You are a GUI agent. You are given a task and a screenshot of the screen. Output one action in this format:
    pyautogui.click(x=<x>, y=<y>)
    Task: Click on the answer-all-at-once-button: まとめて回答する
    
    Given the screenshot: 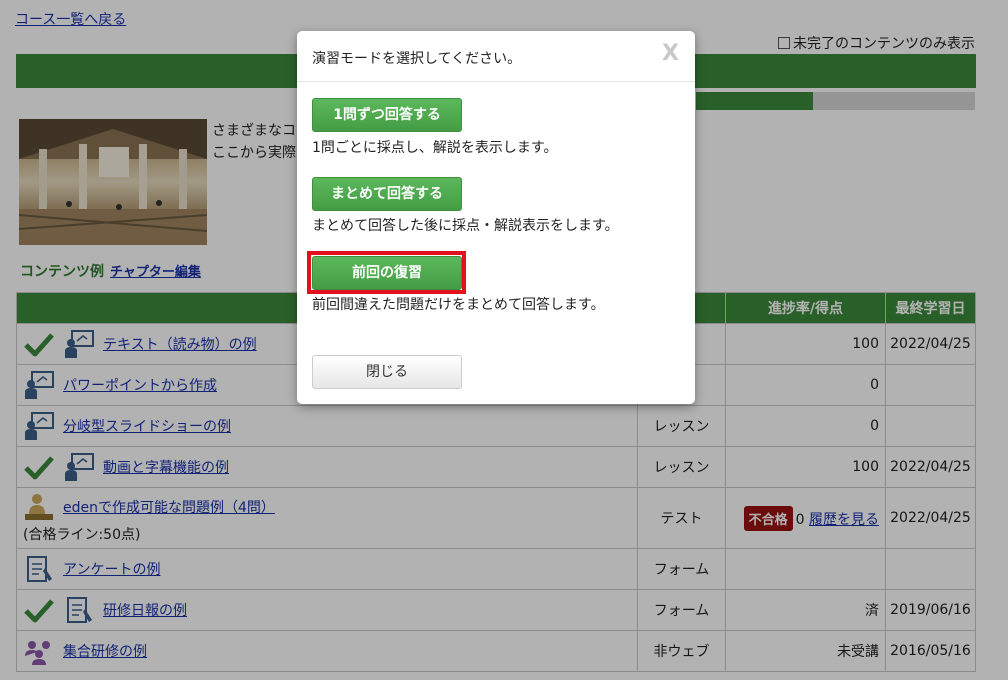 What is the action you would take?
    pyautogui.click(x=387, y=194)
    